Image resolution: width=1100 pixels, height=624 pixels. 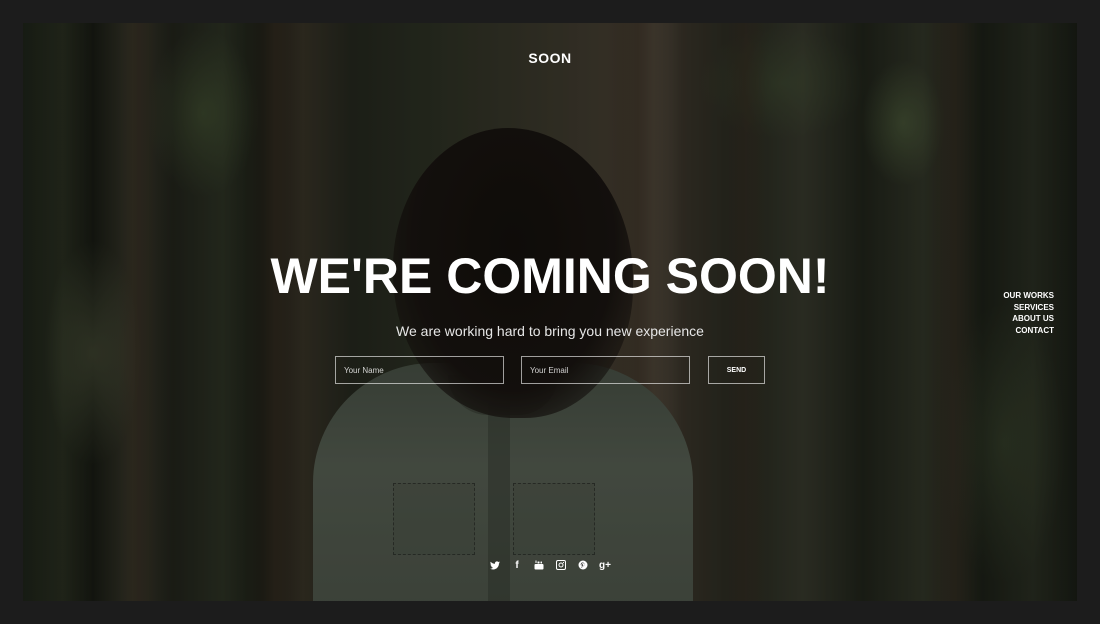 I want to click on youtube-icon, so click(x=539, y=566).